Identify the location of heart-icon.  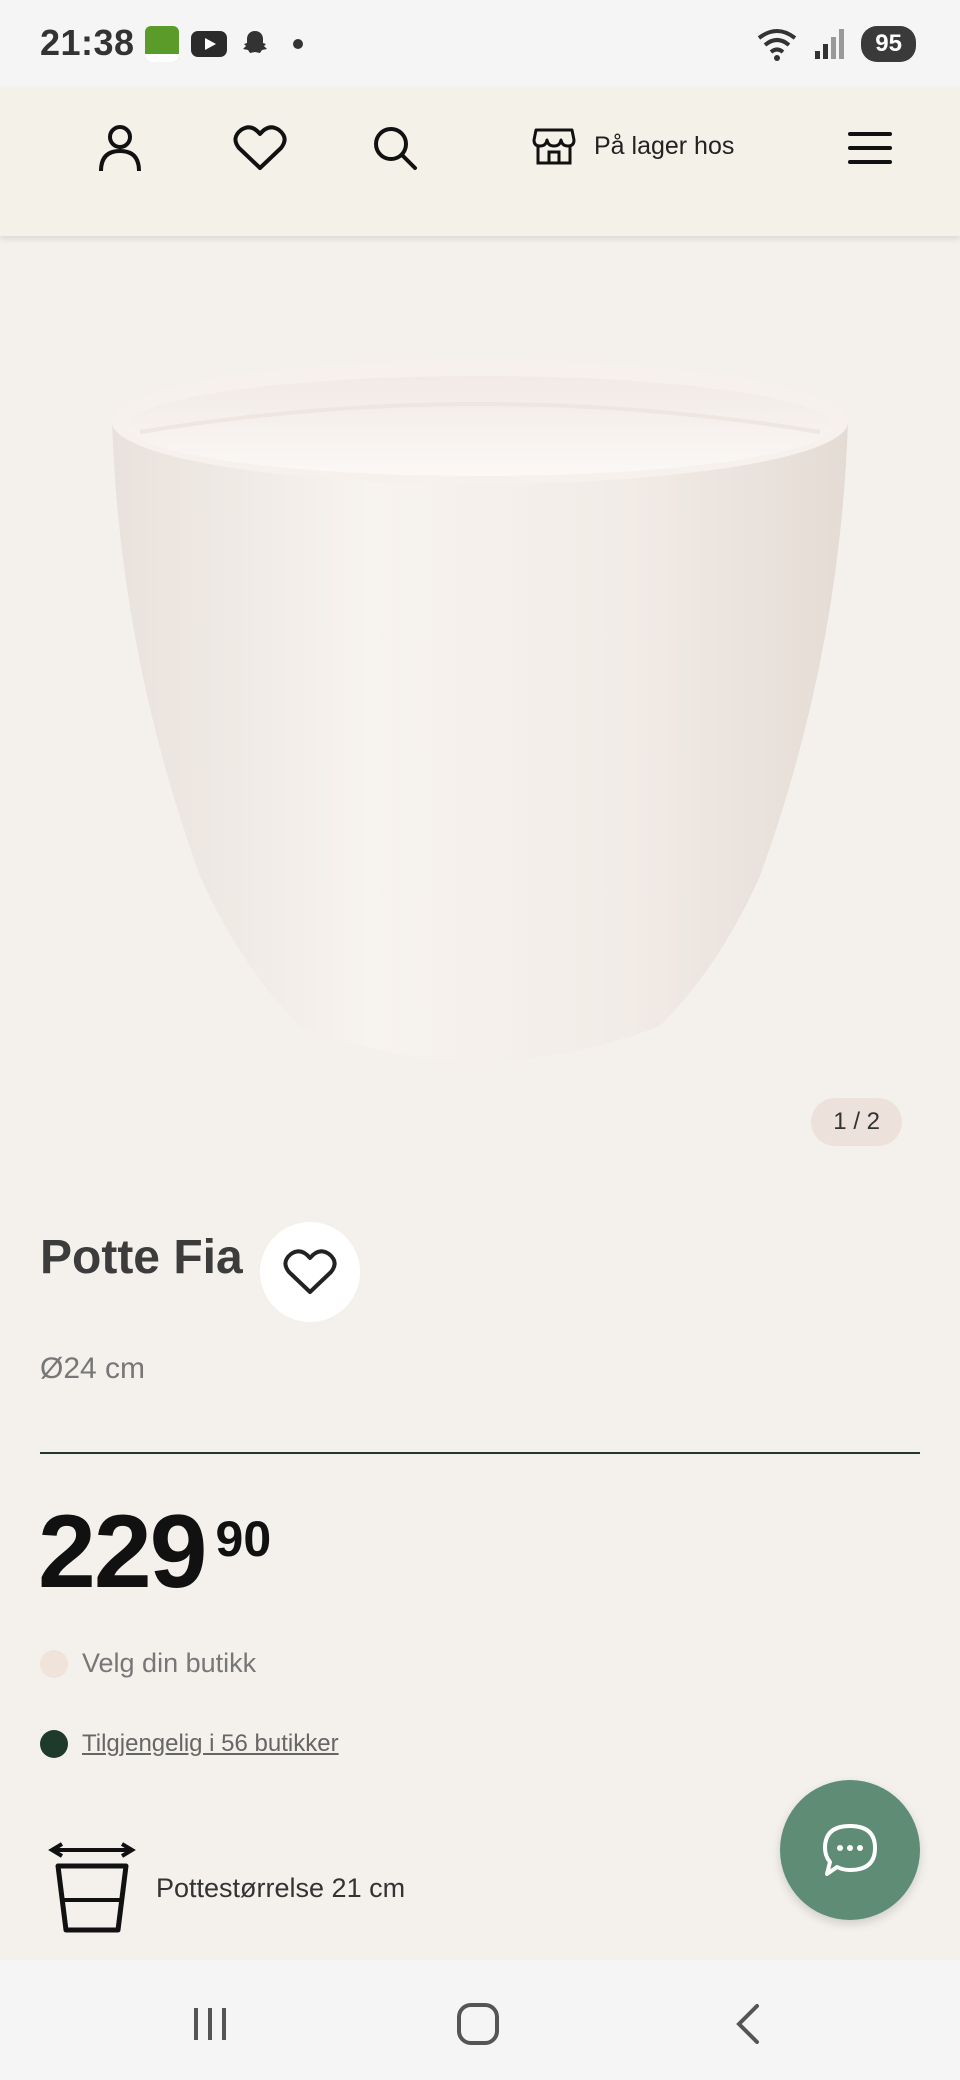
(310, 1271).